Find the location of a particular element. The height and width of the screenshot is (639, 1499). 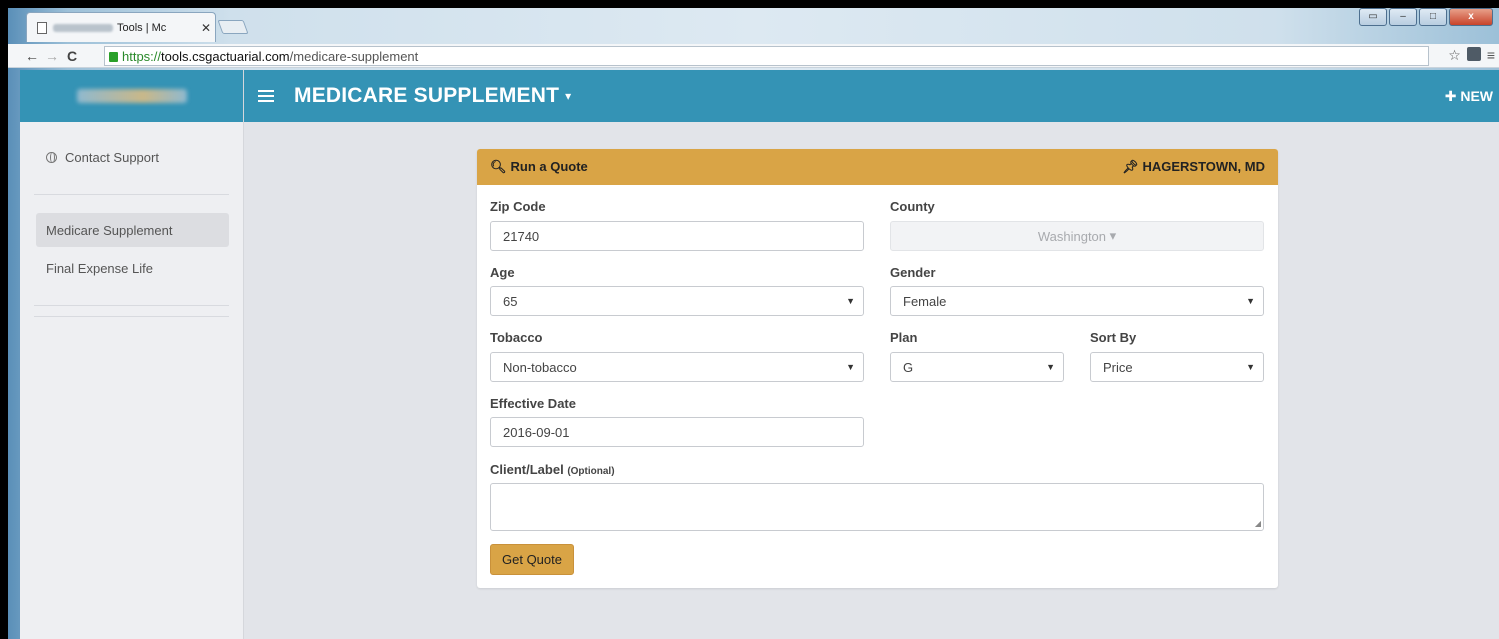

tab-title: Tools | Mc is located at coordinates (142, 27).